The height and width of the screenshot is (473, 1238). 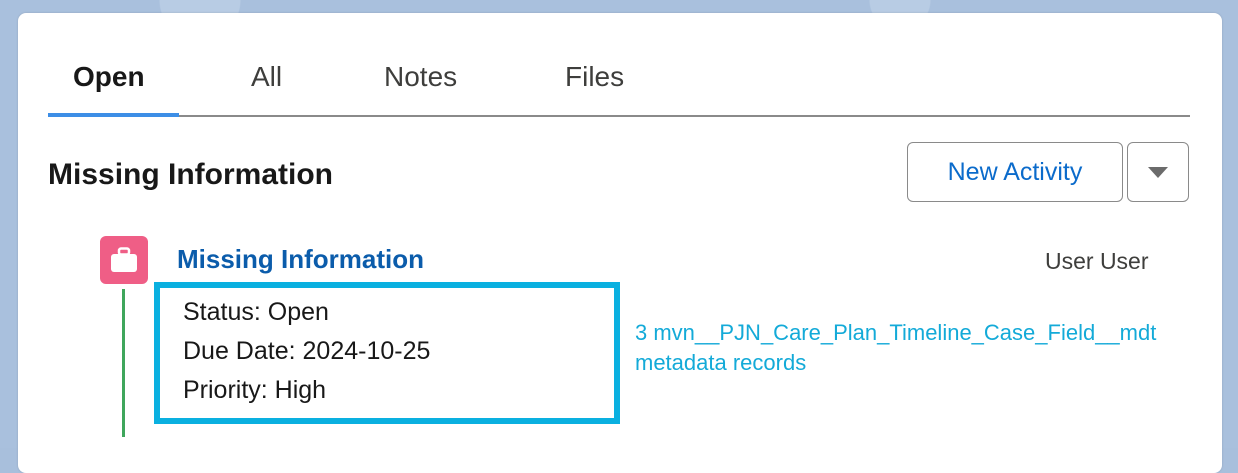 I want to click on activity-dropdown-button, so click(x=1158, y=172).